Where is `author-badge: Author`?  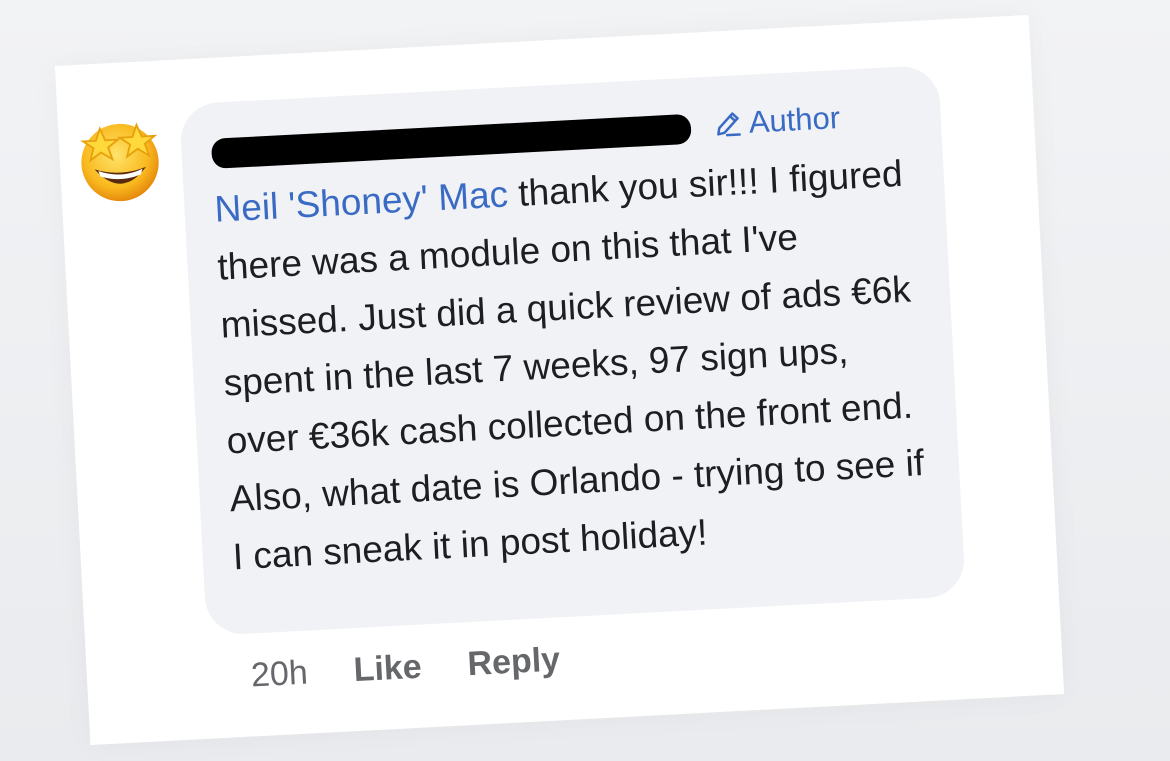
author-badge: Author is located at coordinates (776, 121).